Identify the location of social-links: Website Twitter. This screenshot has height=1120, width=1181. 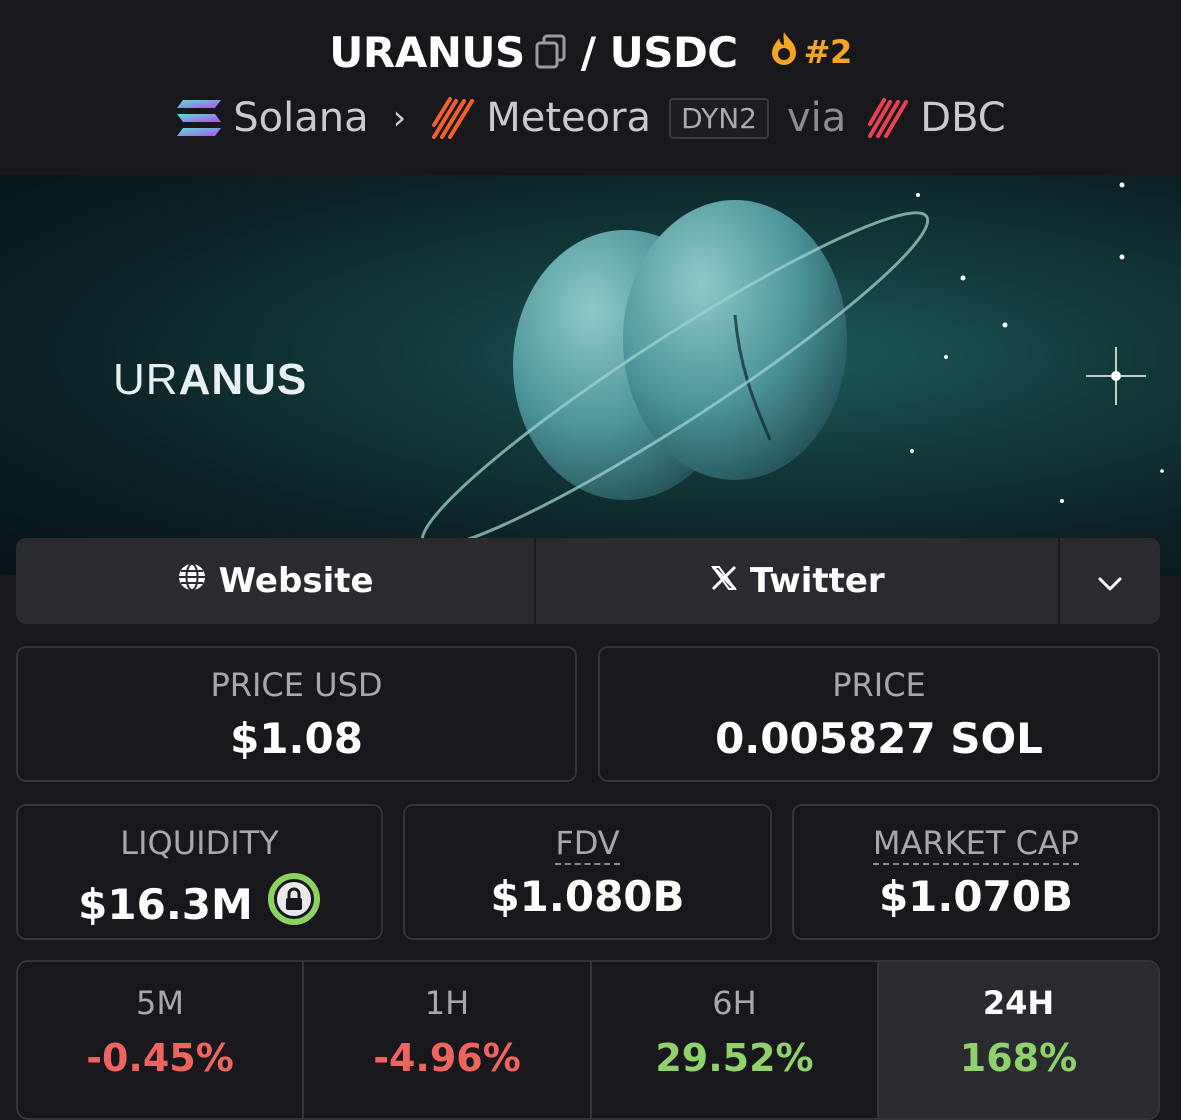
(588, 581).